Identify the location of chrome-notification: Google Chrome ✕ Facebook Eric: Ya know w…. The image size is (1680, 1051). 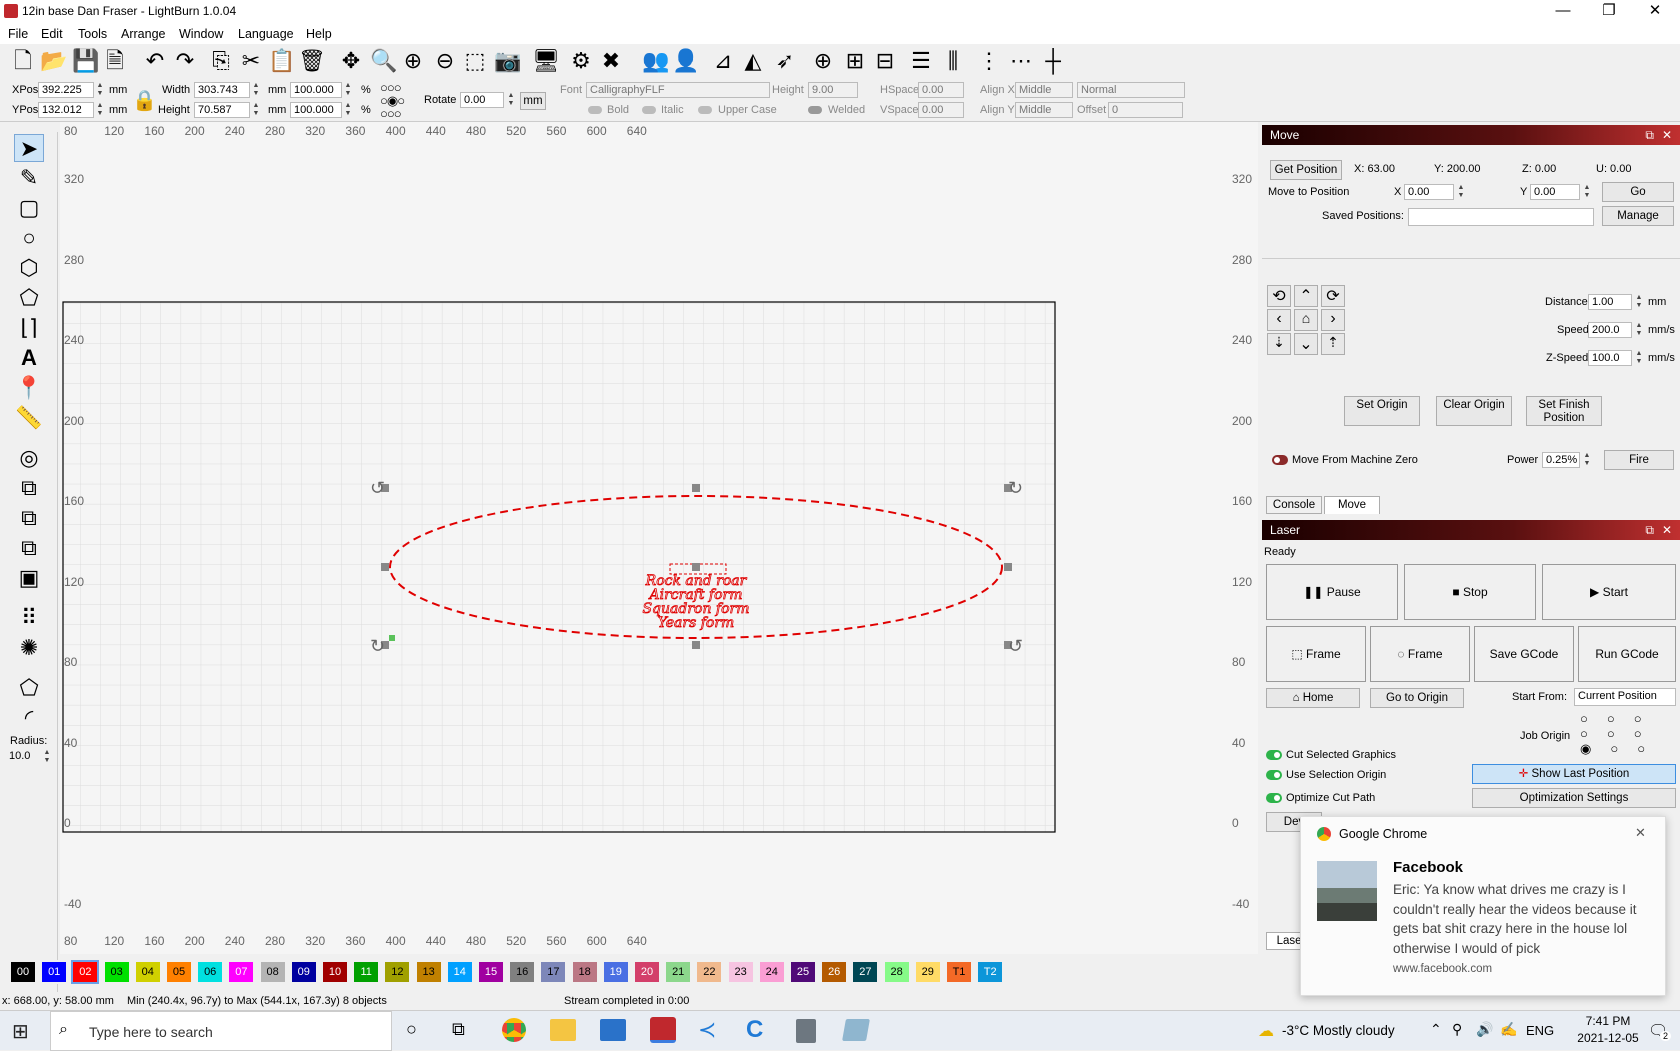
(1483, 906).